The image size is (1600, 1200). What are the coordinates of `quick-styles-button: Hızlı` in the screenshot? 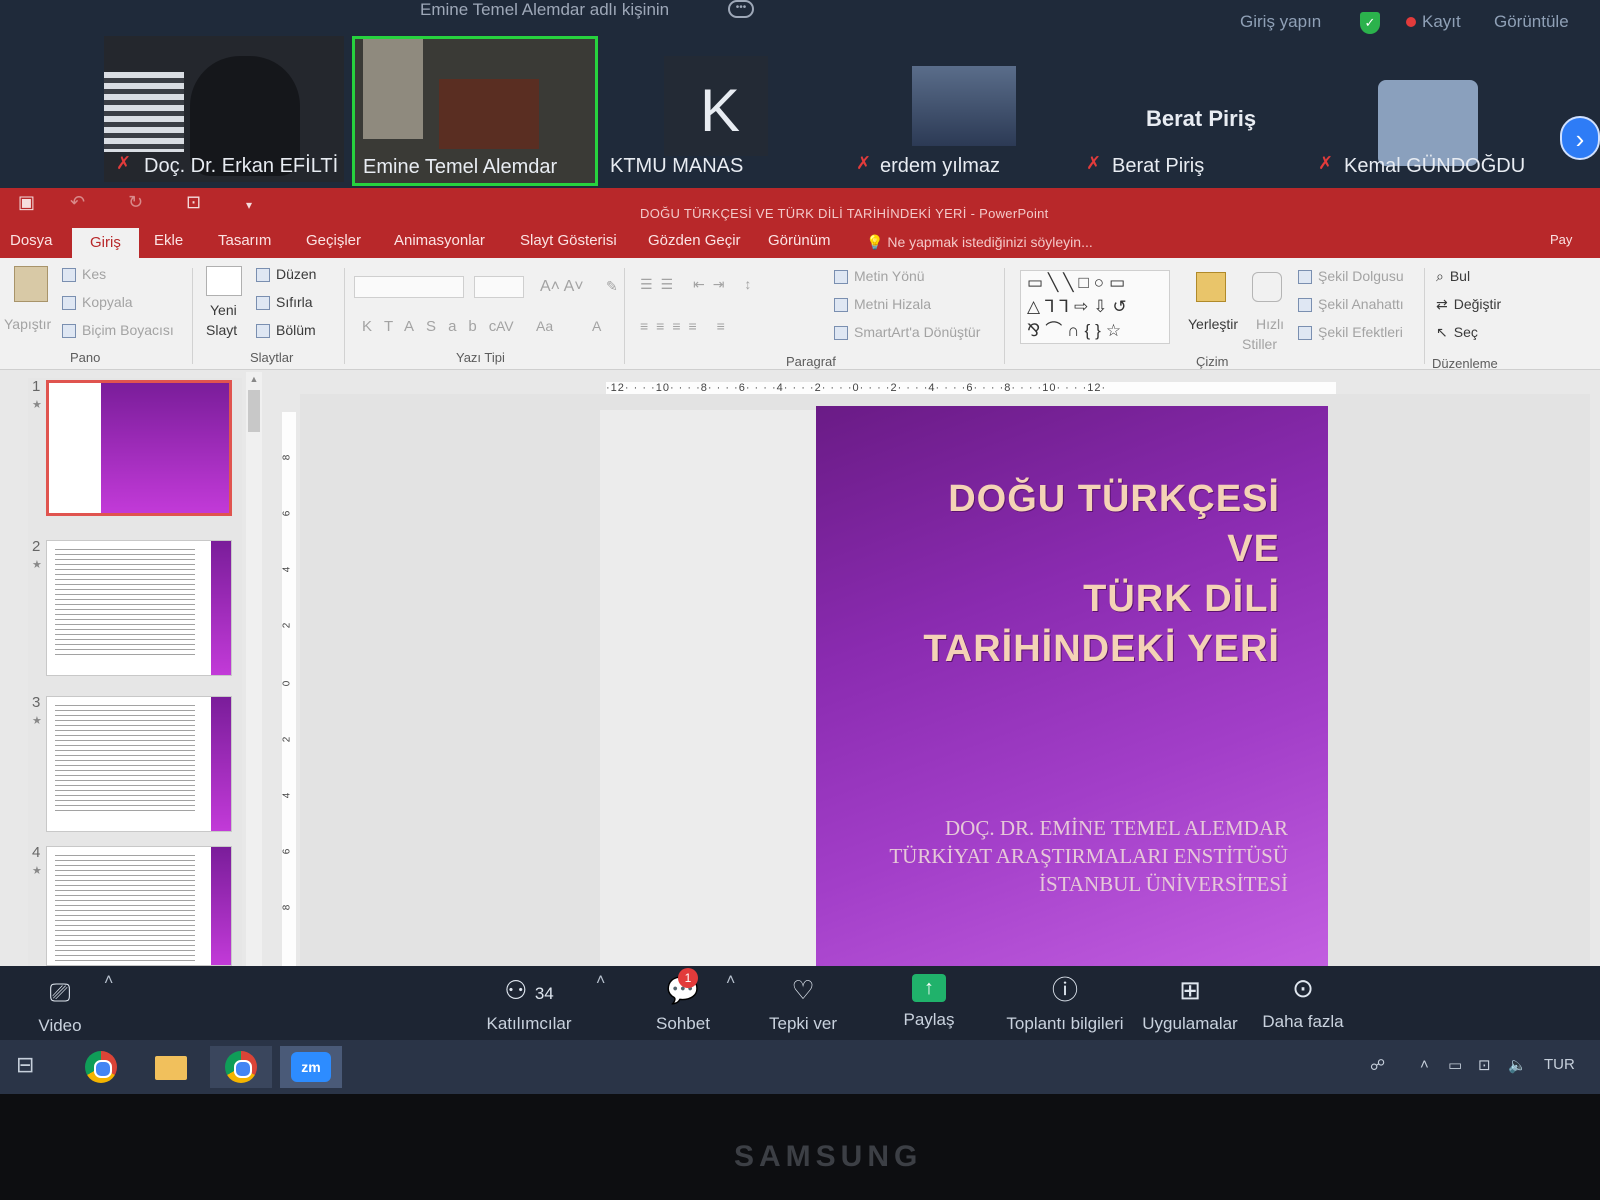 It's located at (1270, 324).